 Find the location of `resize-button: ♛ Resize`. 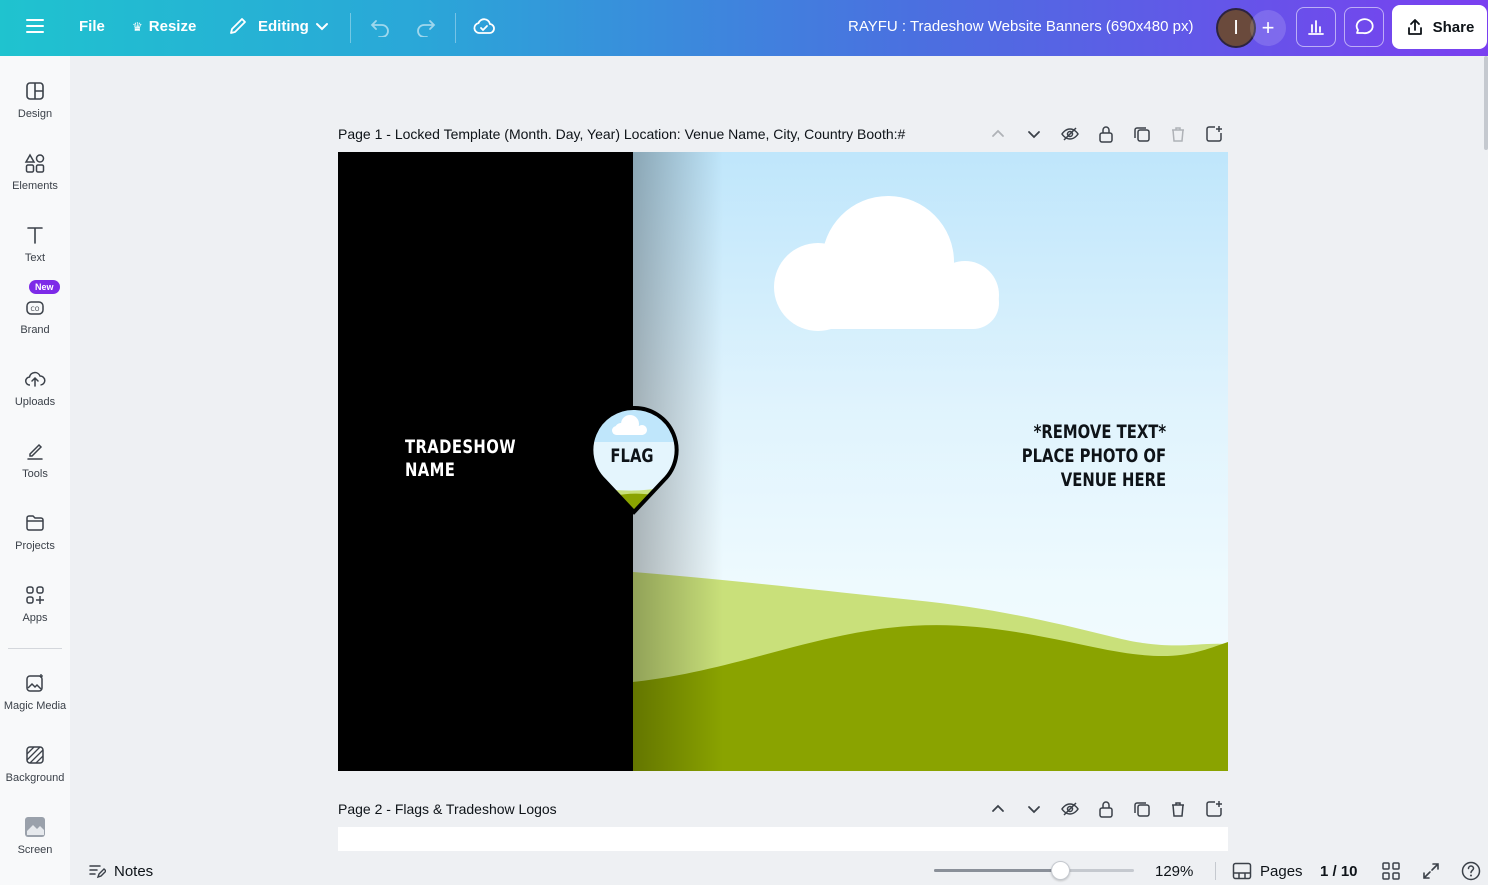

resize-button: ♛ Resize is located at coordinates (164, 26).